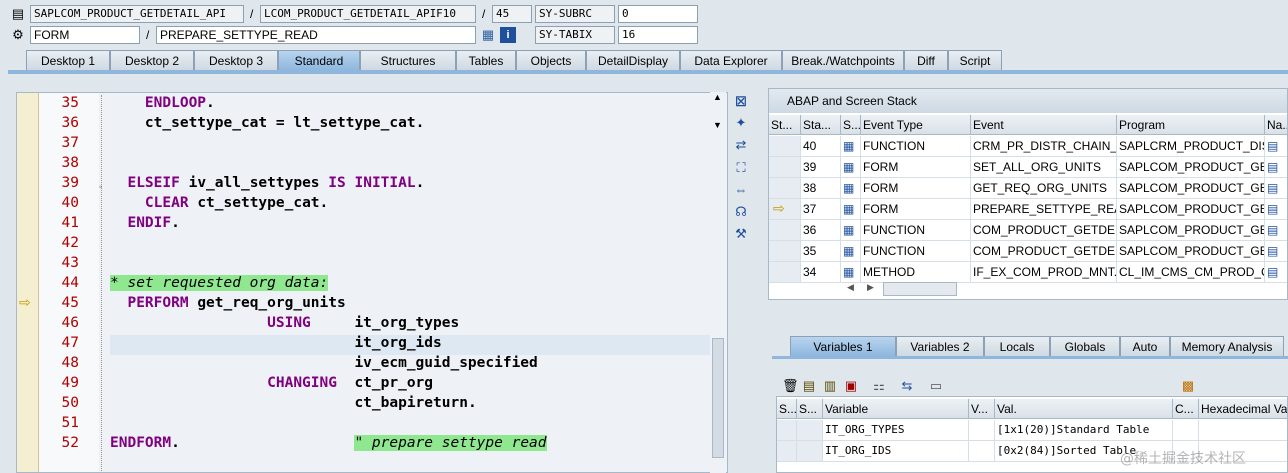 The width and height of the screenshot is (1288, 473). Describe the element at coordinates (741, 145) in the screenshot. I see `swap-tool-icon: ⇄` at that location.